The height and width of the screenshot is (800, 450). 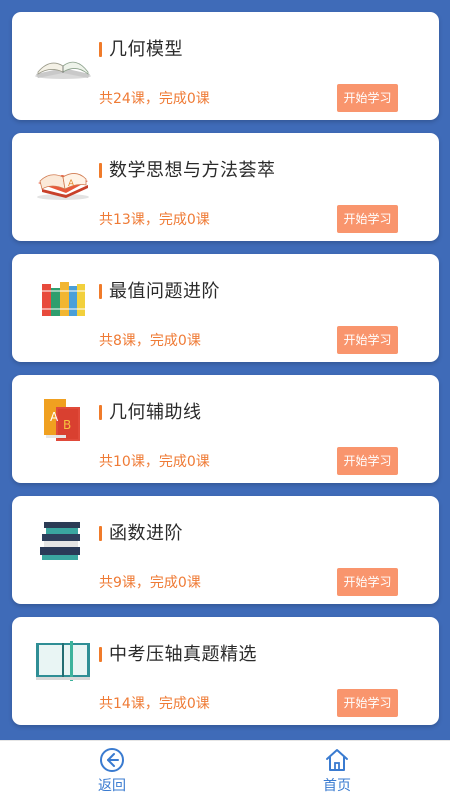 I want to click on course-progress: 共10课，完成0课, so click(x=154, y=462).